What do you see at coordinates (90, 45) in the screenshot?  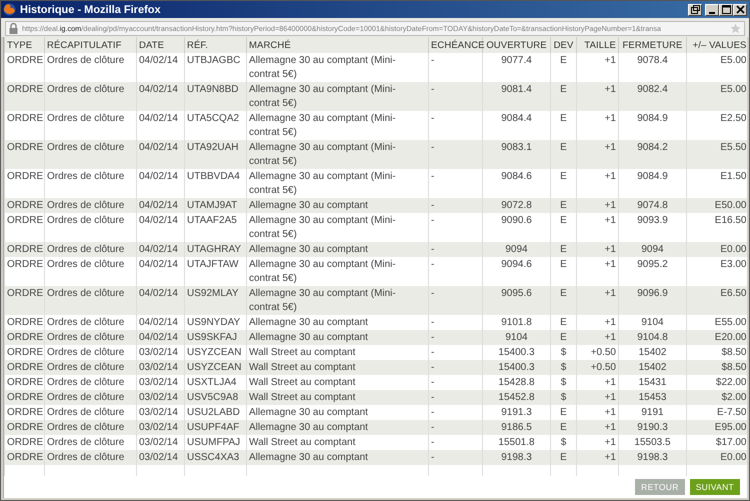 I see `column-header: RÉCAPITULATIF` at bounding box center [90, 45].